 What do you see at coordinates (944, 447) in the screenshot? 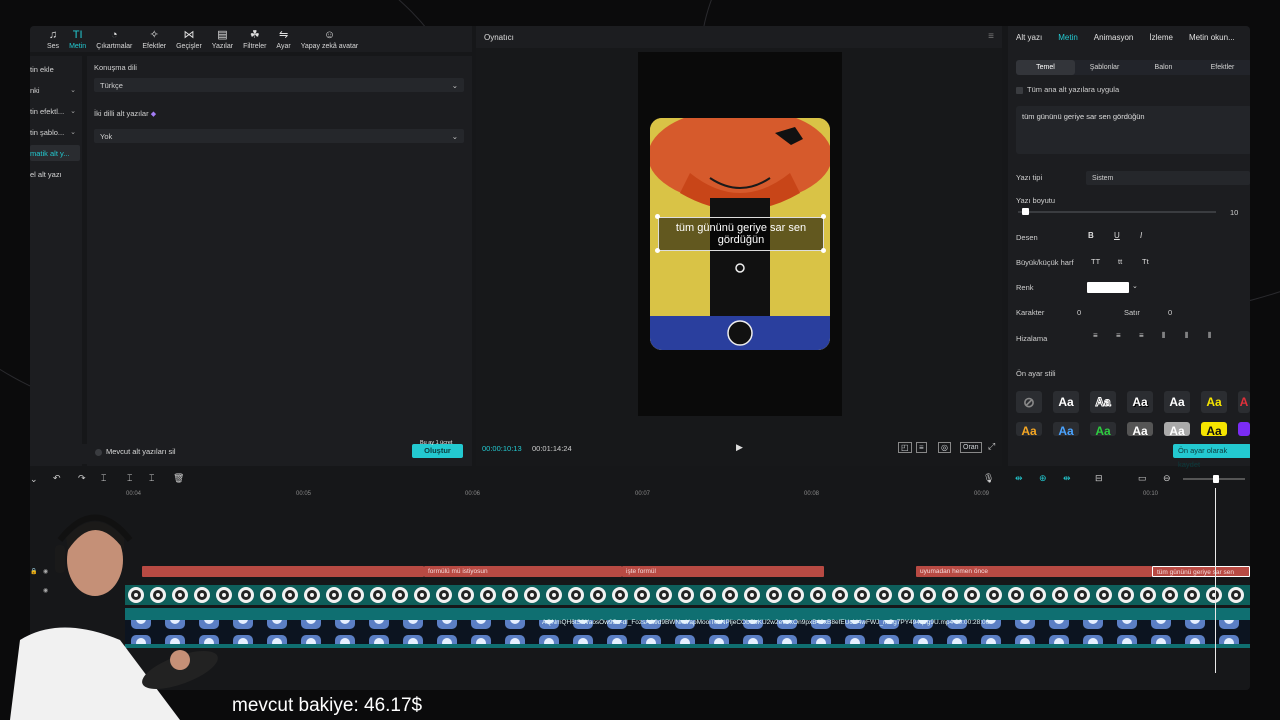
I see `crop-icon: ◎` at bounding box center [944, 447].